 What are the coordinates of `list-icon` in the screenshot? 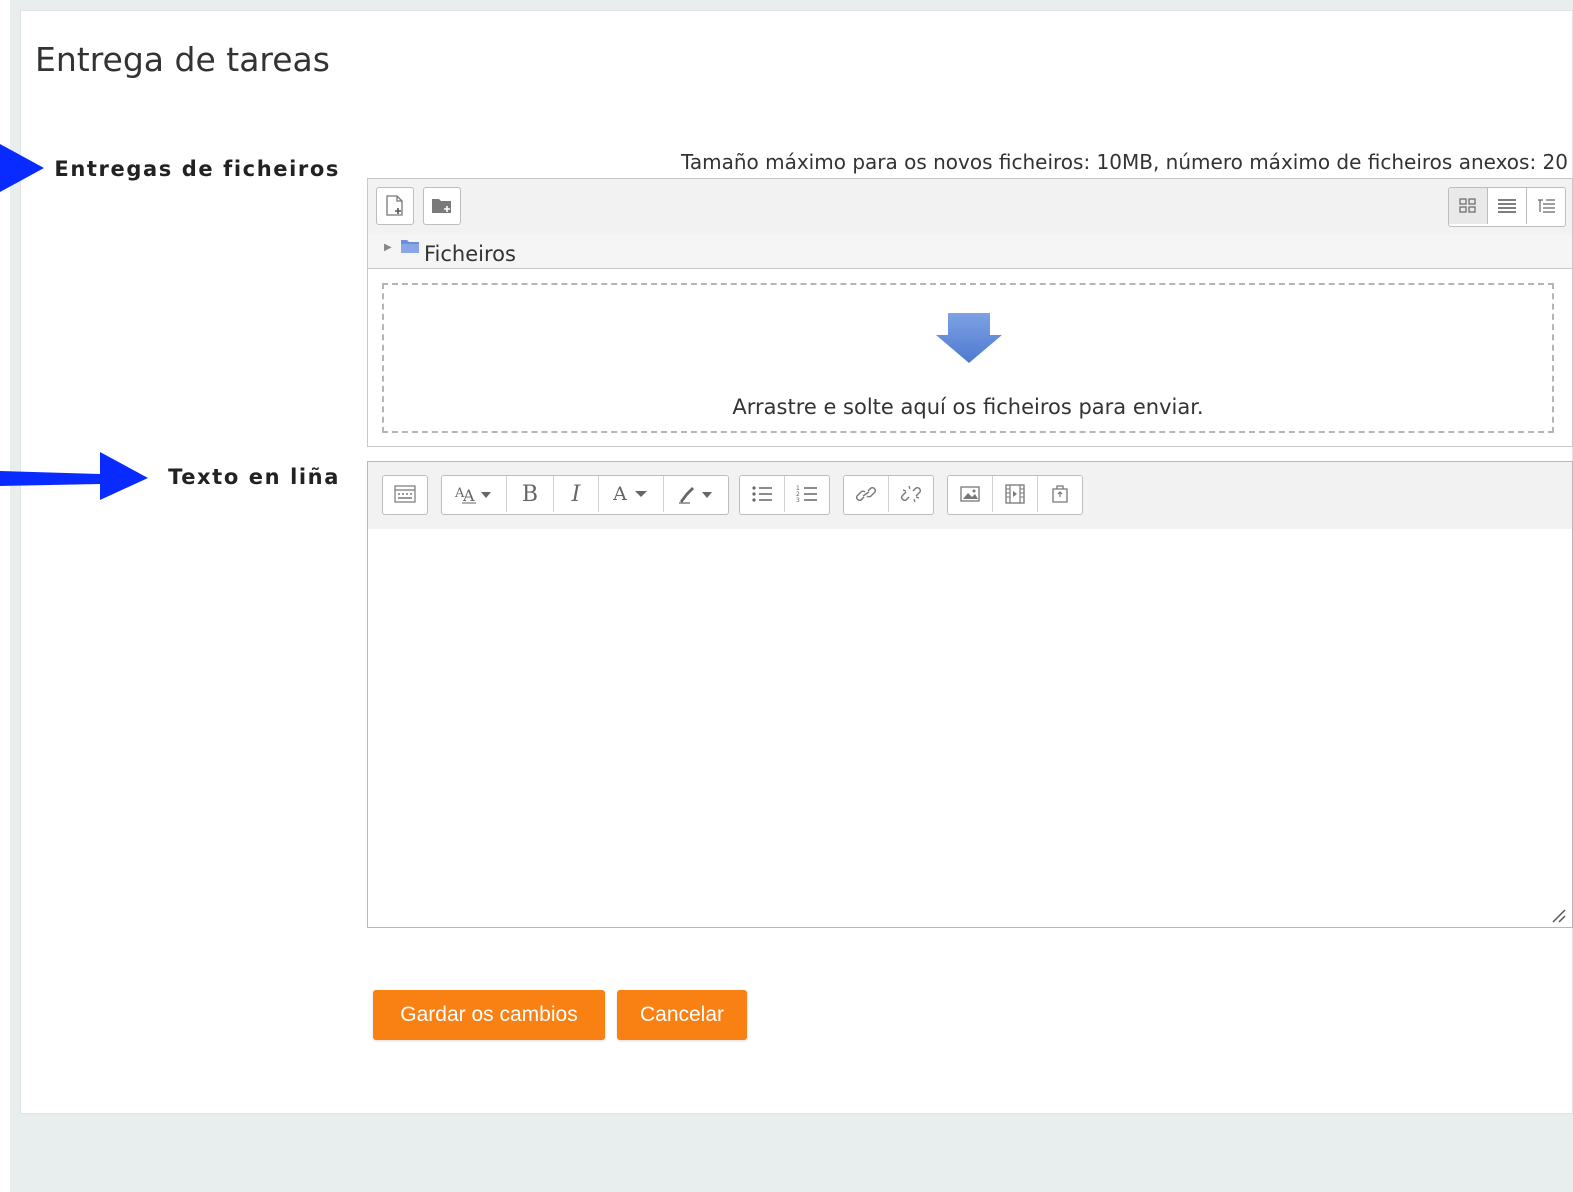 It's located at (1507, 206).